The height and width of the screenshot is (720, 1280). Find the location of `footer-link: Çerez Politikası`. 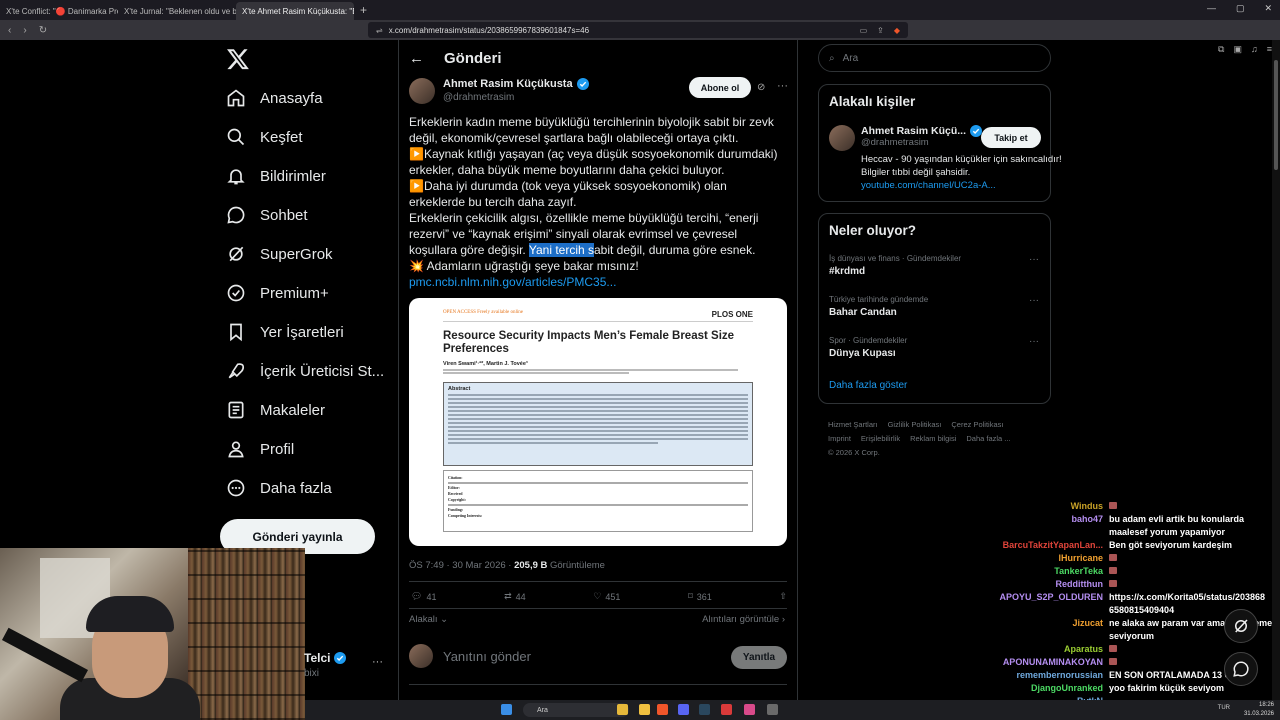

footer-link: Çerez Politikası is located at coordinates (977, 424).